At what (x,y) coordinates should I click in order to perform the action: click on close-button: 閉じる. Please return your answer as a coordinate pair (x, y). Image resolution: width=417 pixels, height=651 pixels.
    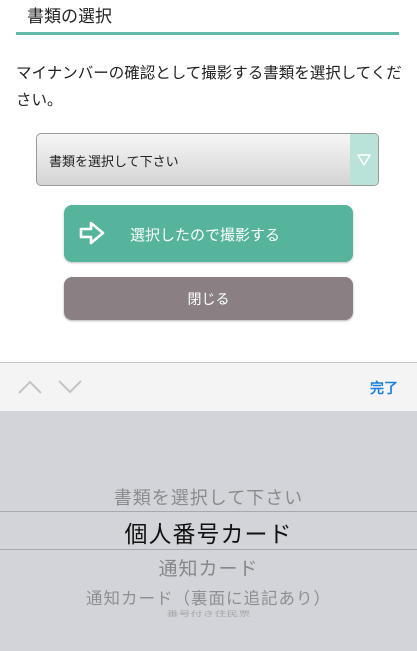
    Looking at the image, I should click on (208, 298).